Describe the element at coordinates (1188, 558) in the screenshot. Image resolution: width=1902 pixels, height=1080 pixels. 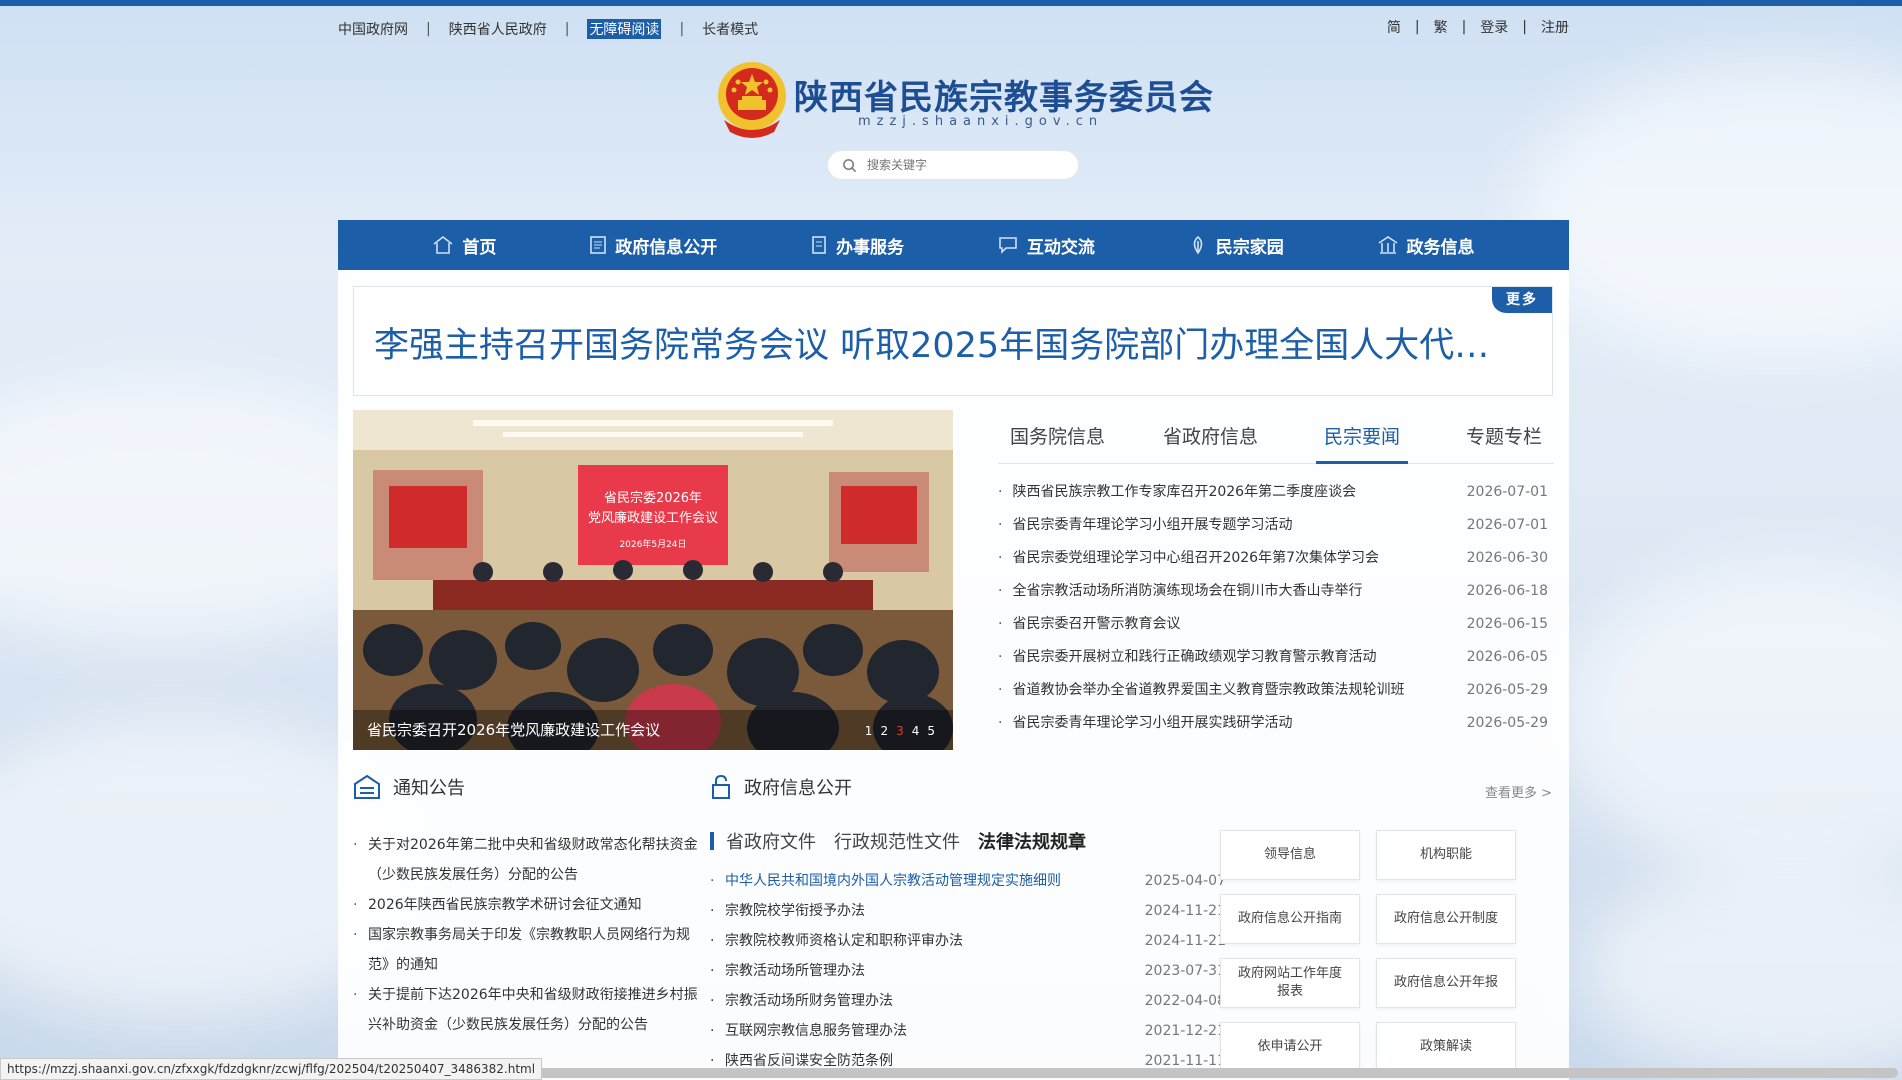
I see `news-title: 省民宗委党组理论学习中心组召开2026年第7次集体学习会` at that location.